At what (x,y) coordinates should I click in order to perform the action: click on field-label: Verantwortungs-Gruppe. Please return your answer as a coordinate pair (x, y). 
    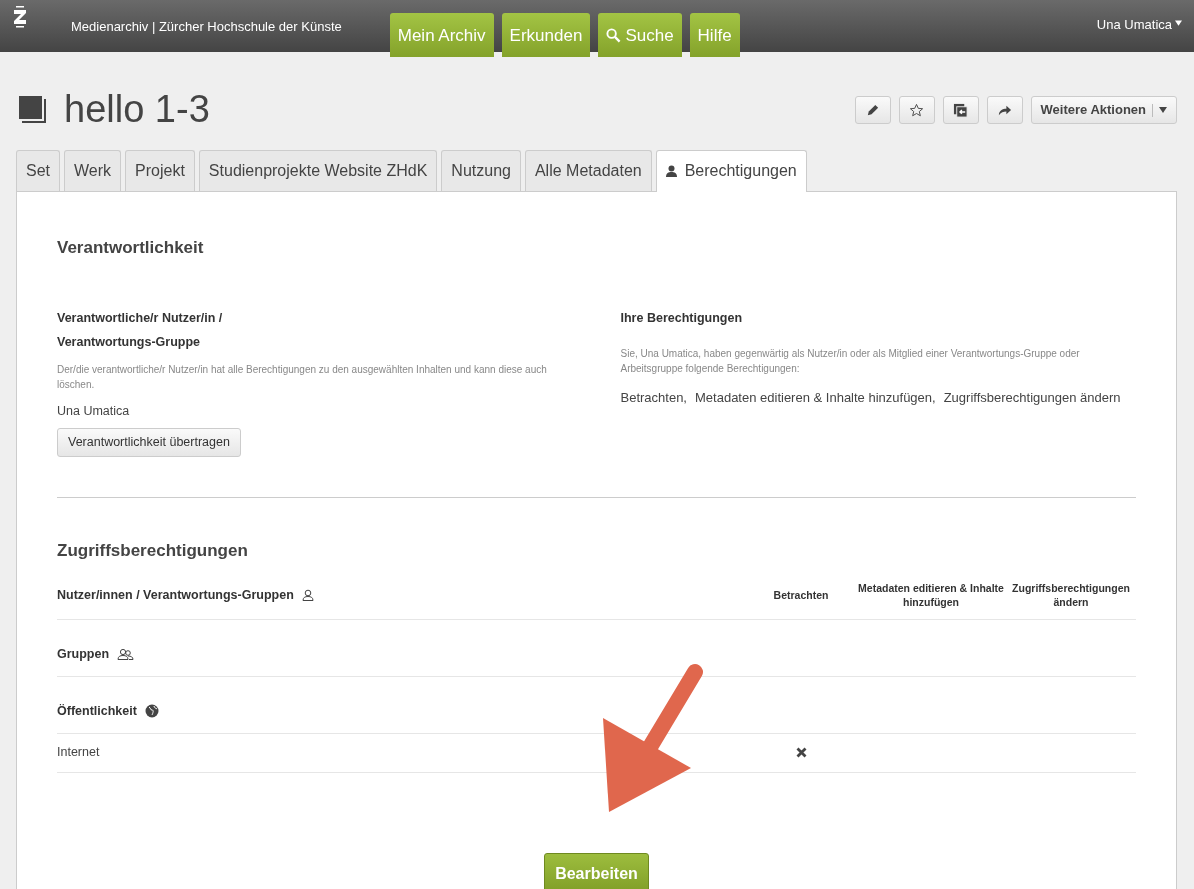
    Looking at the image, I should click on (129, 342).